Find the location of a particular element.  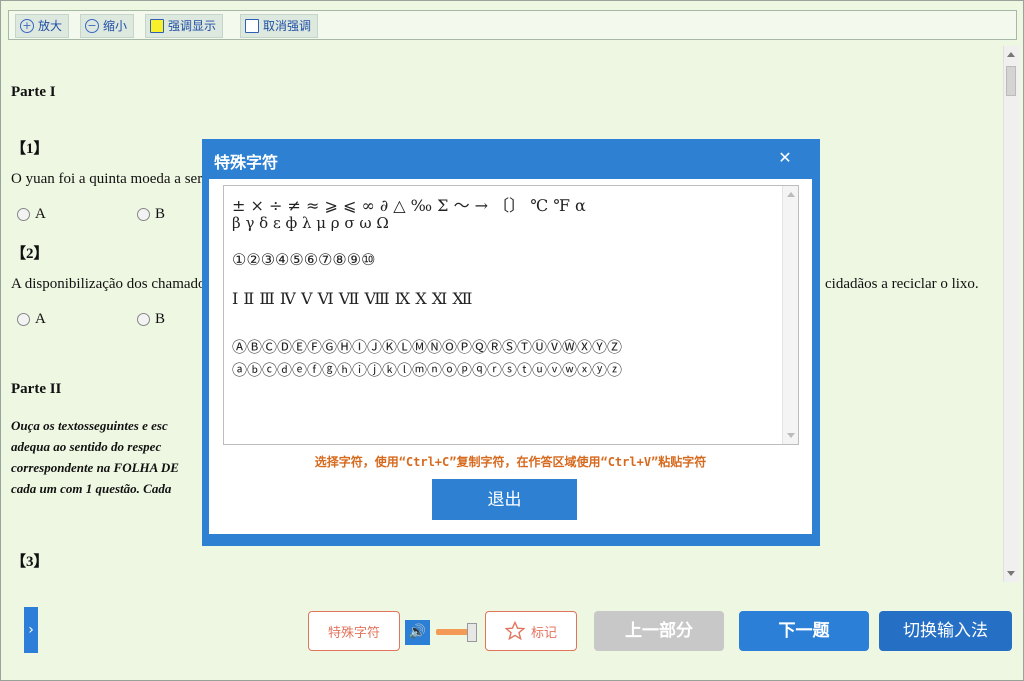

zoom-in-label: 放大 is located at coordinates (50, 26).